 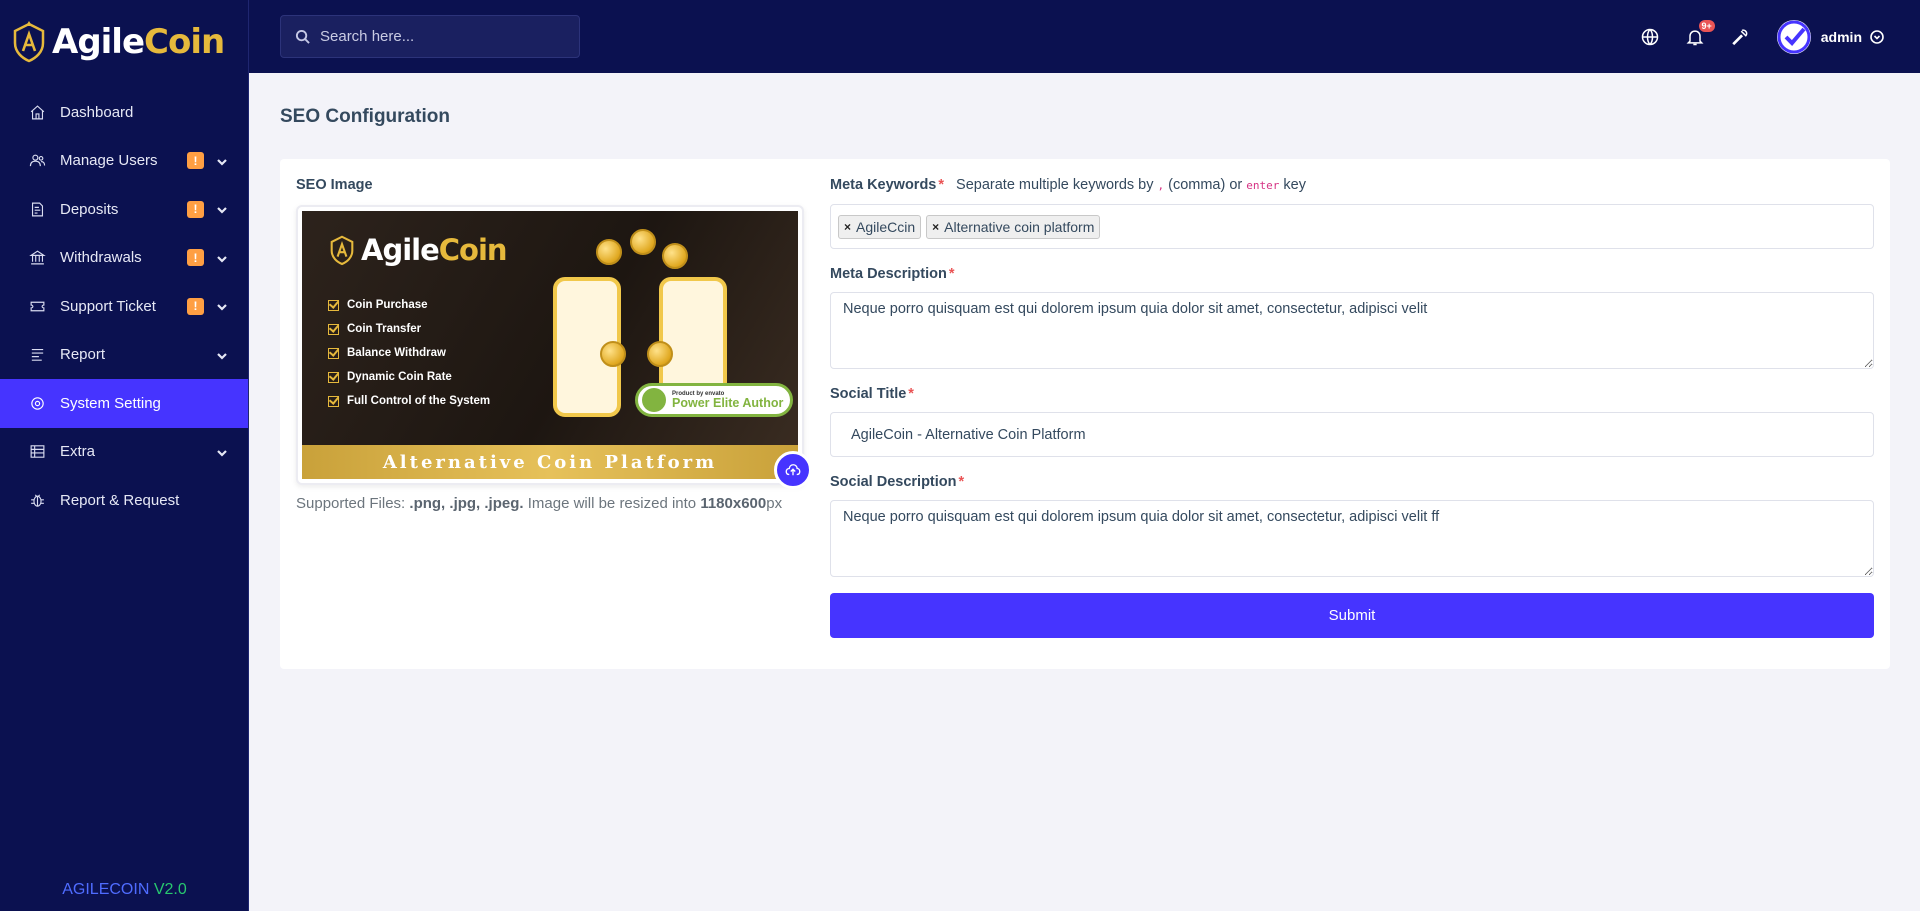 I want to click on bank-icon, so click(x=37, y=258).